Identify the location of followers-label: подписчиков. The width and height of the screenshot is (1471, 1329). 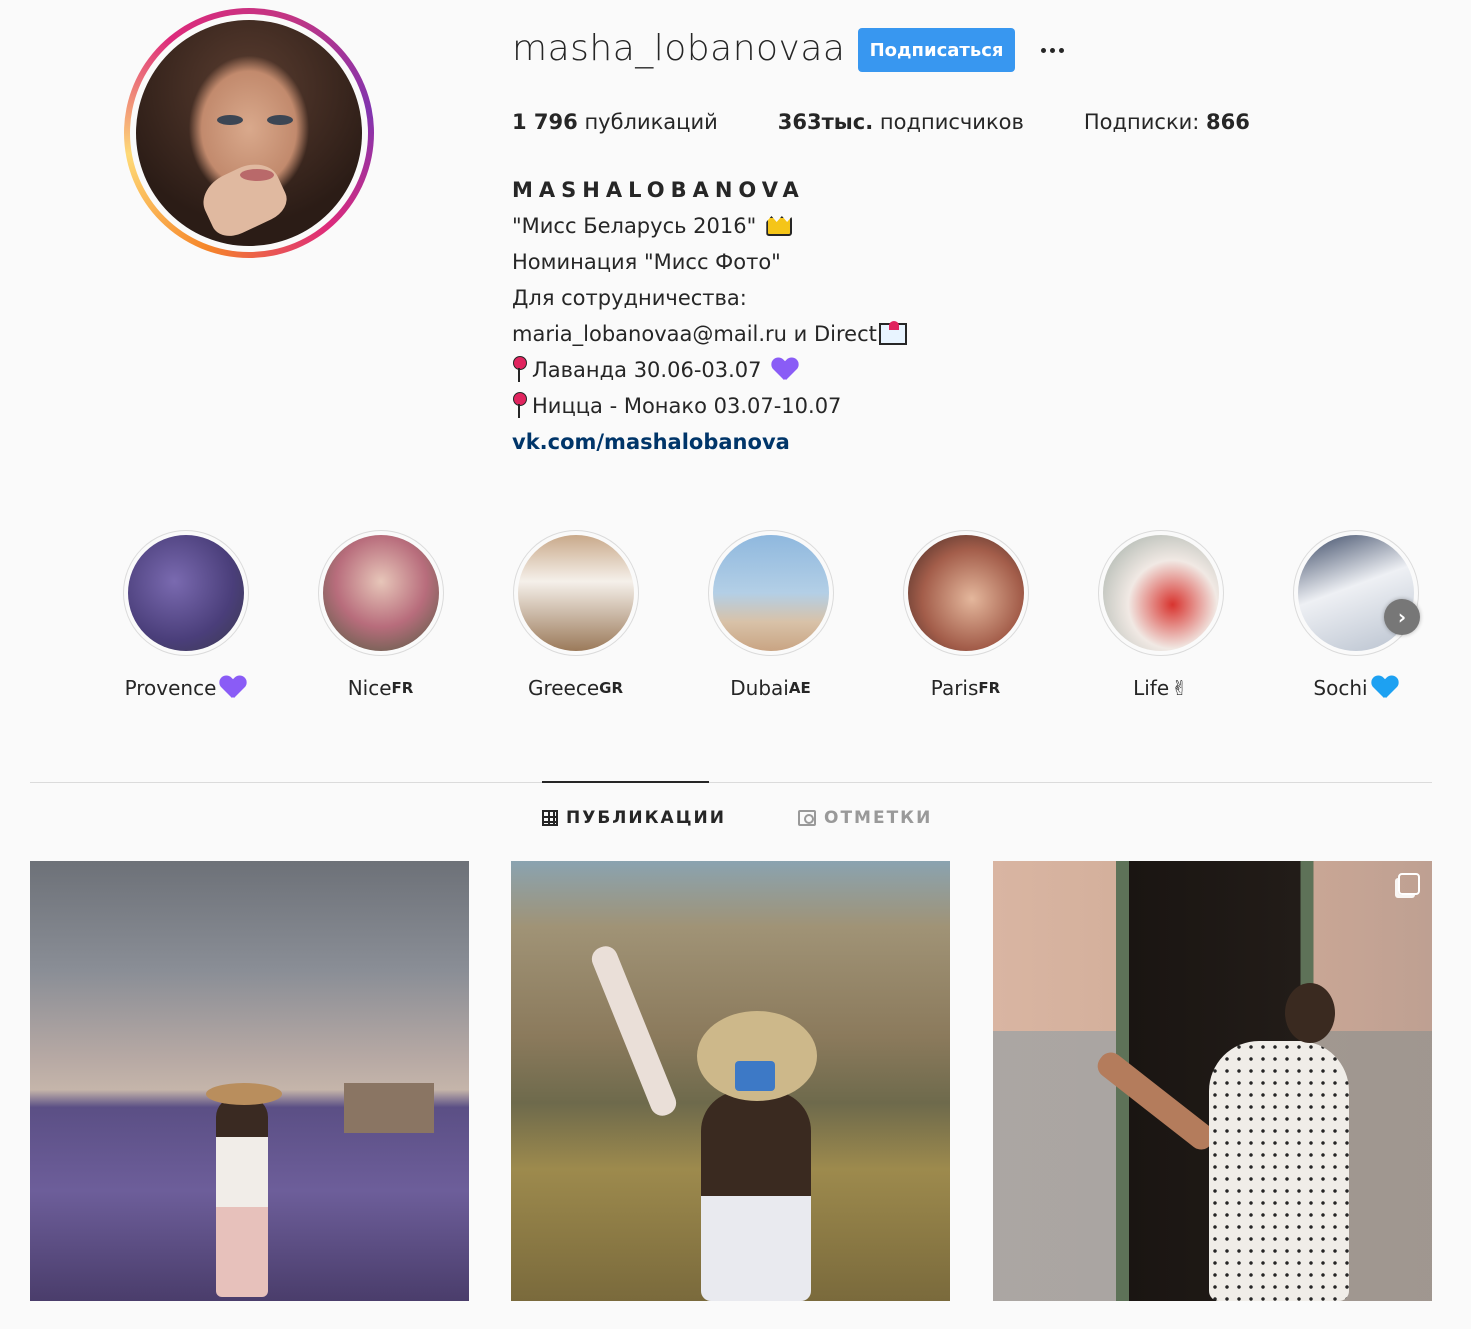
(948, 122).